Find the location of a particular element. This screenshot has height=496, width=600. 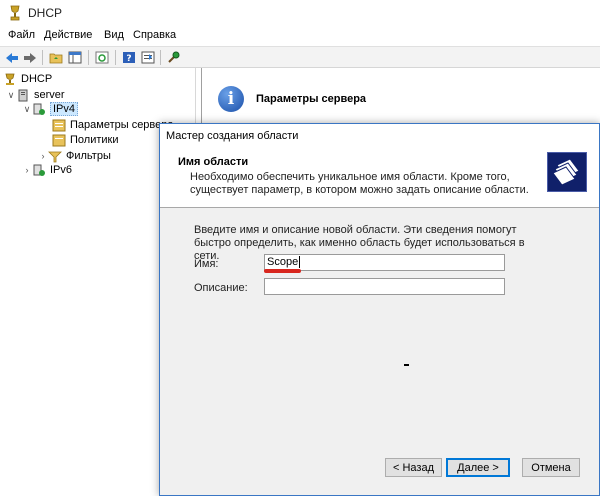

console-tree-icon is located at coordinates (75, 57).